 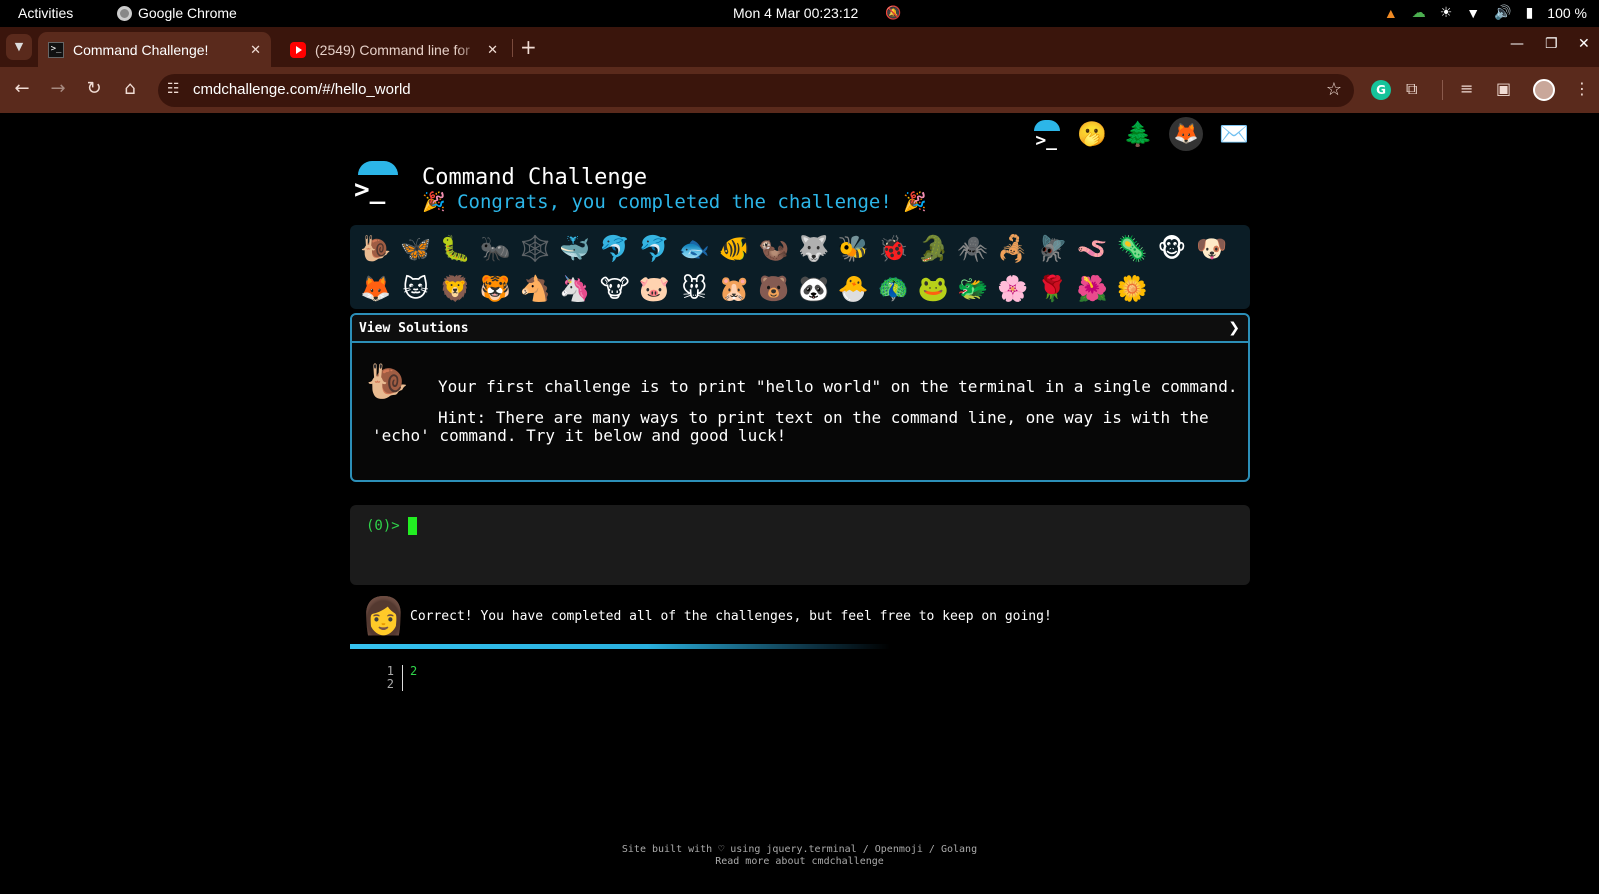 I want to click on challenge-emoji-icon: 🌹, so click(x=1053, y=289).